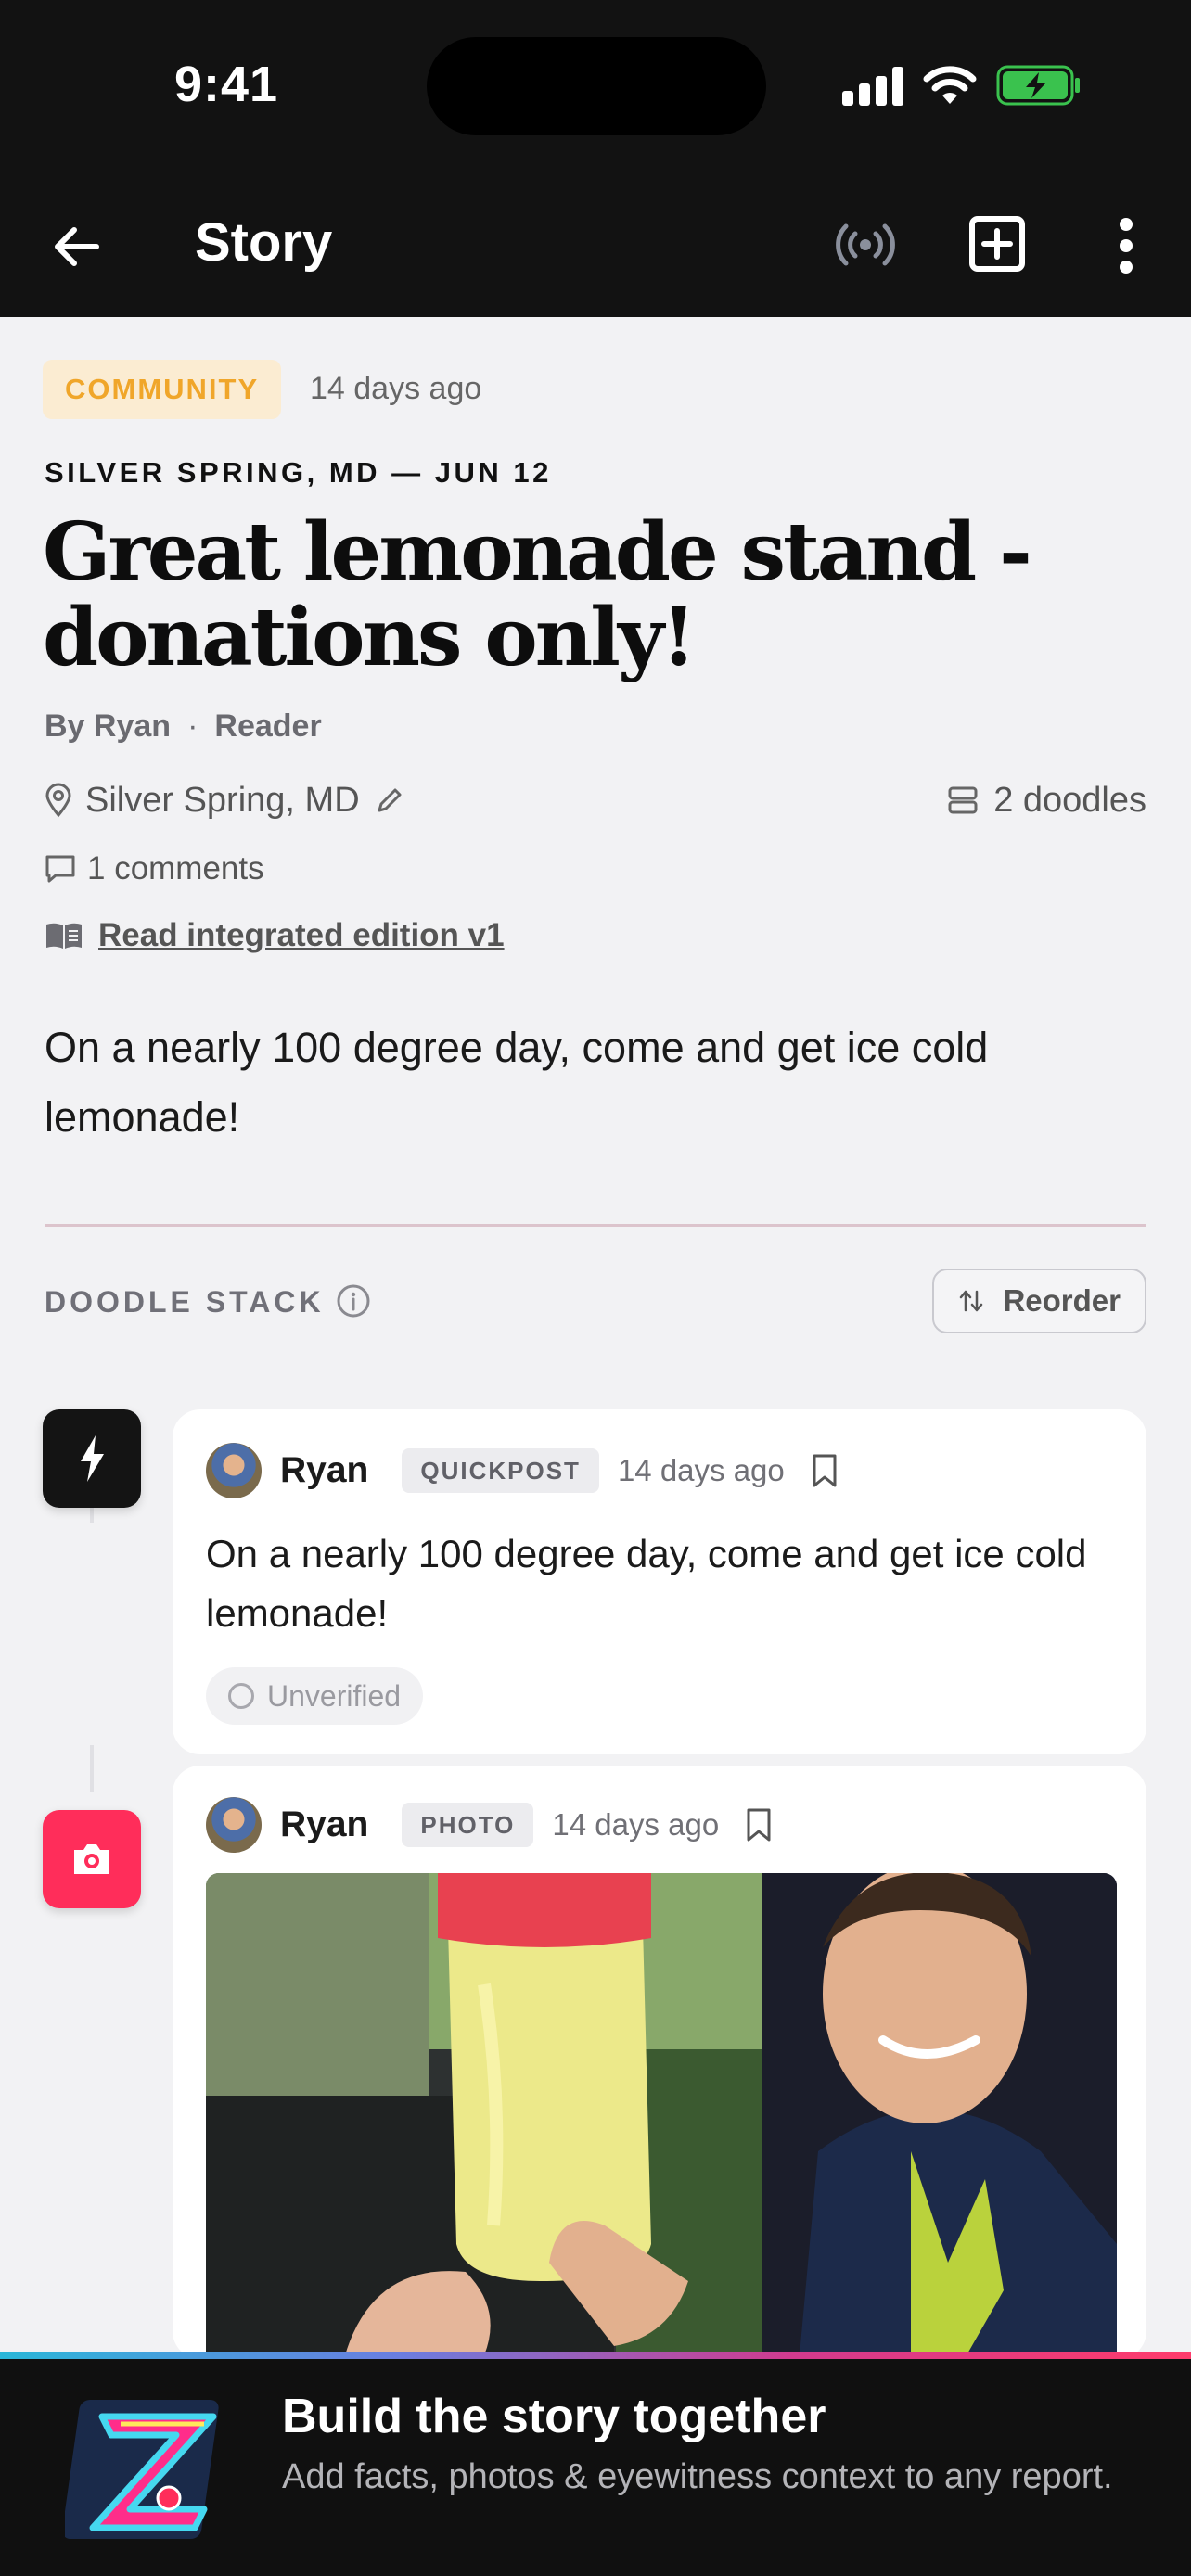 This screenshot has height=2576, width=1191. What do you see at coordinates (301, 936) in the screenshot?
I see `edition-link: Read integrated edition v1` at bounding box center [301, 936].